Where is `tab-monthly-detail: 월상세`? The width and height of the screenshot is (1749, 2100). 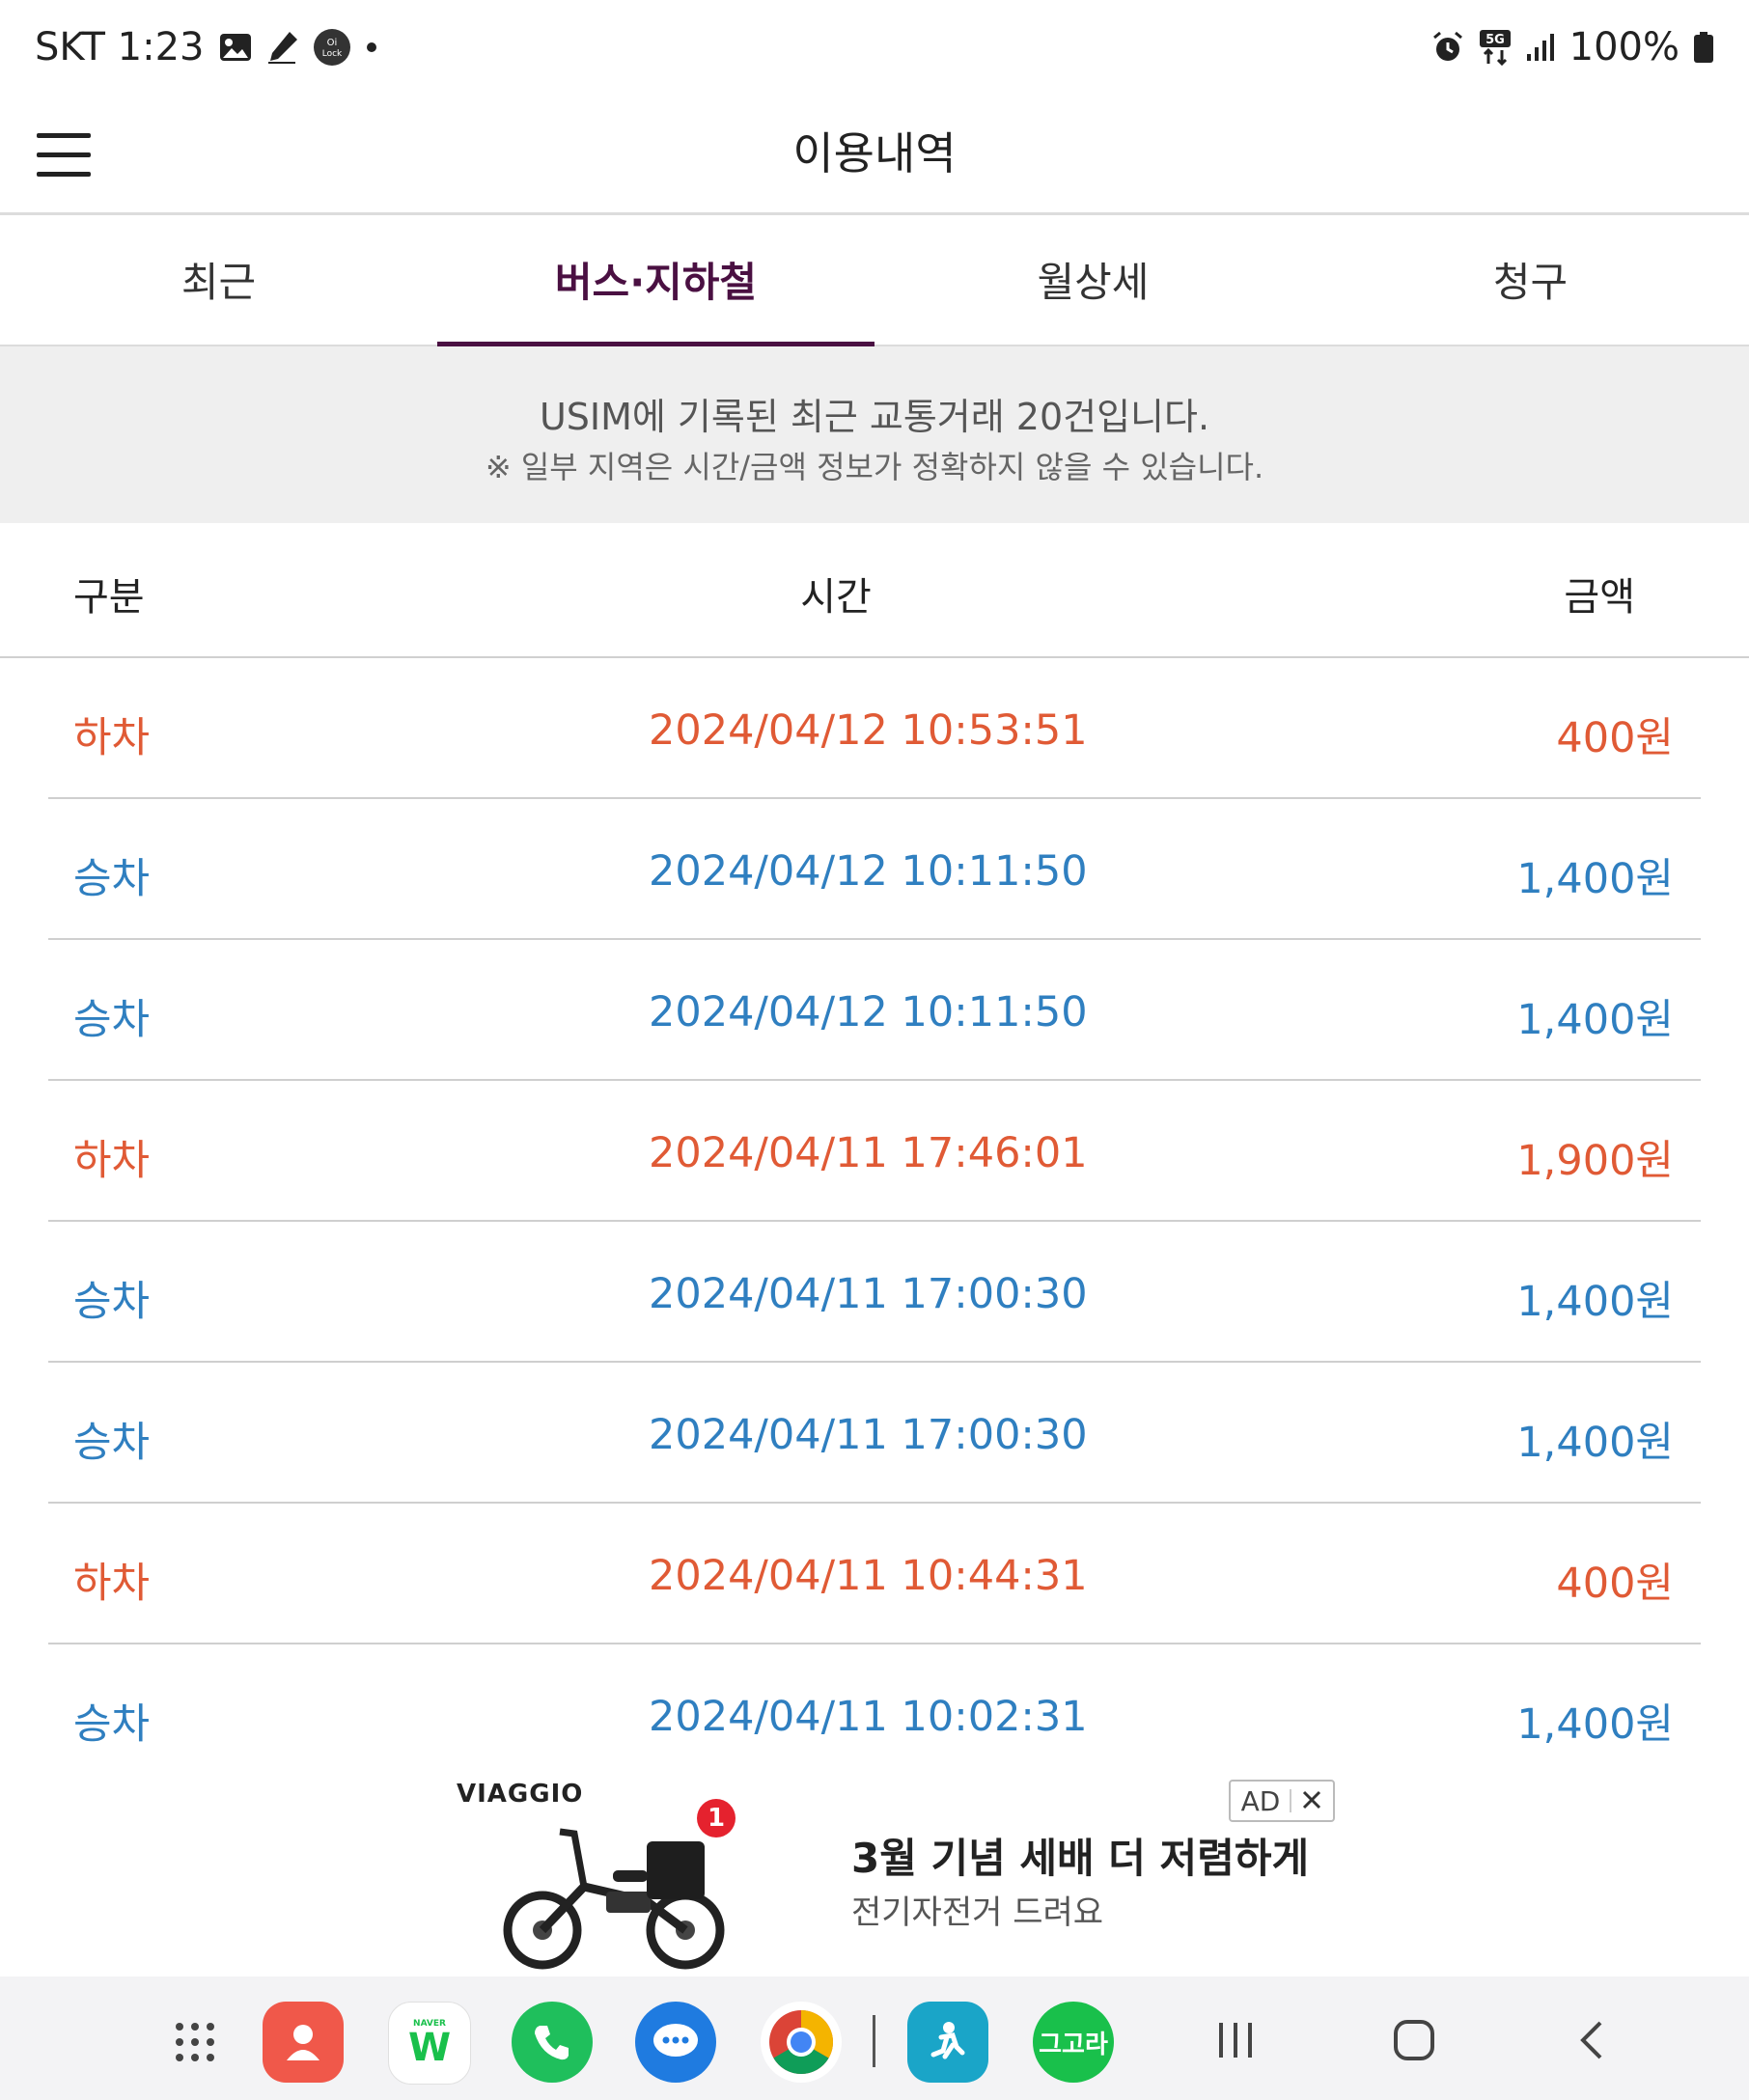
tab-monthly-detail: 월상세 is located at coordinates (1093, 279).